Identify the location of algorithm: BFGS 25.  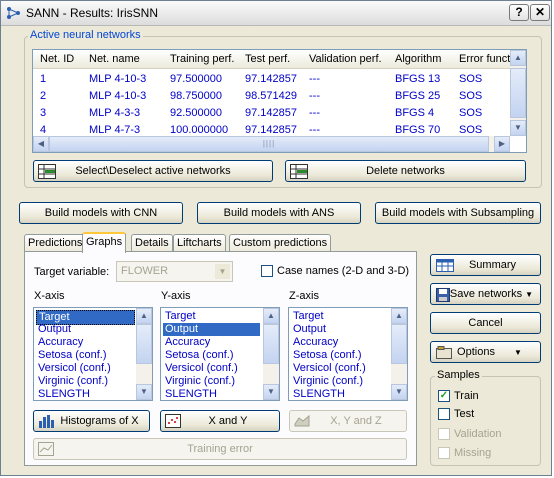
(418, 96).